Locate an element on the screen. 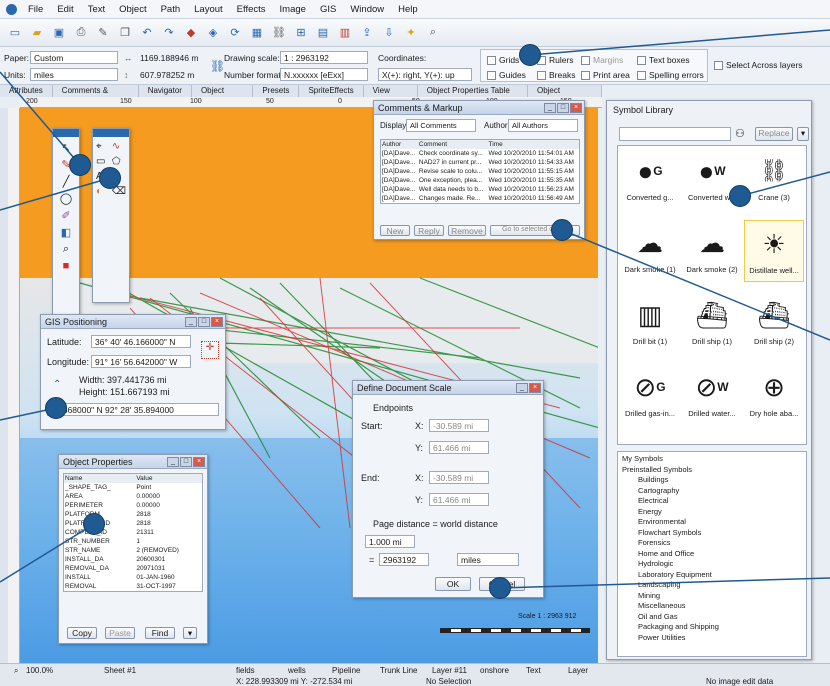 The width and height of the screenshot is (830, 686). import-icon: ⇩ is located at coordinates (389, 33).